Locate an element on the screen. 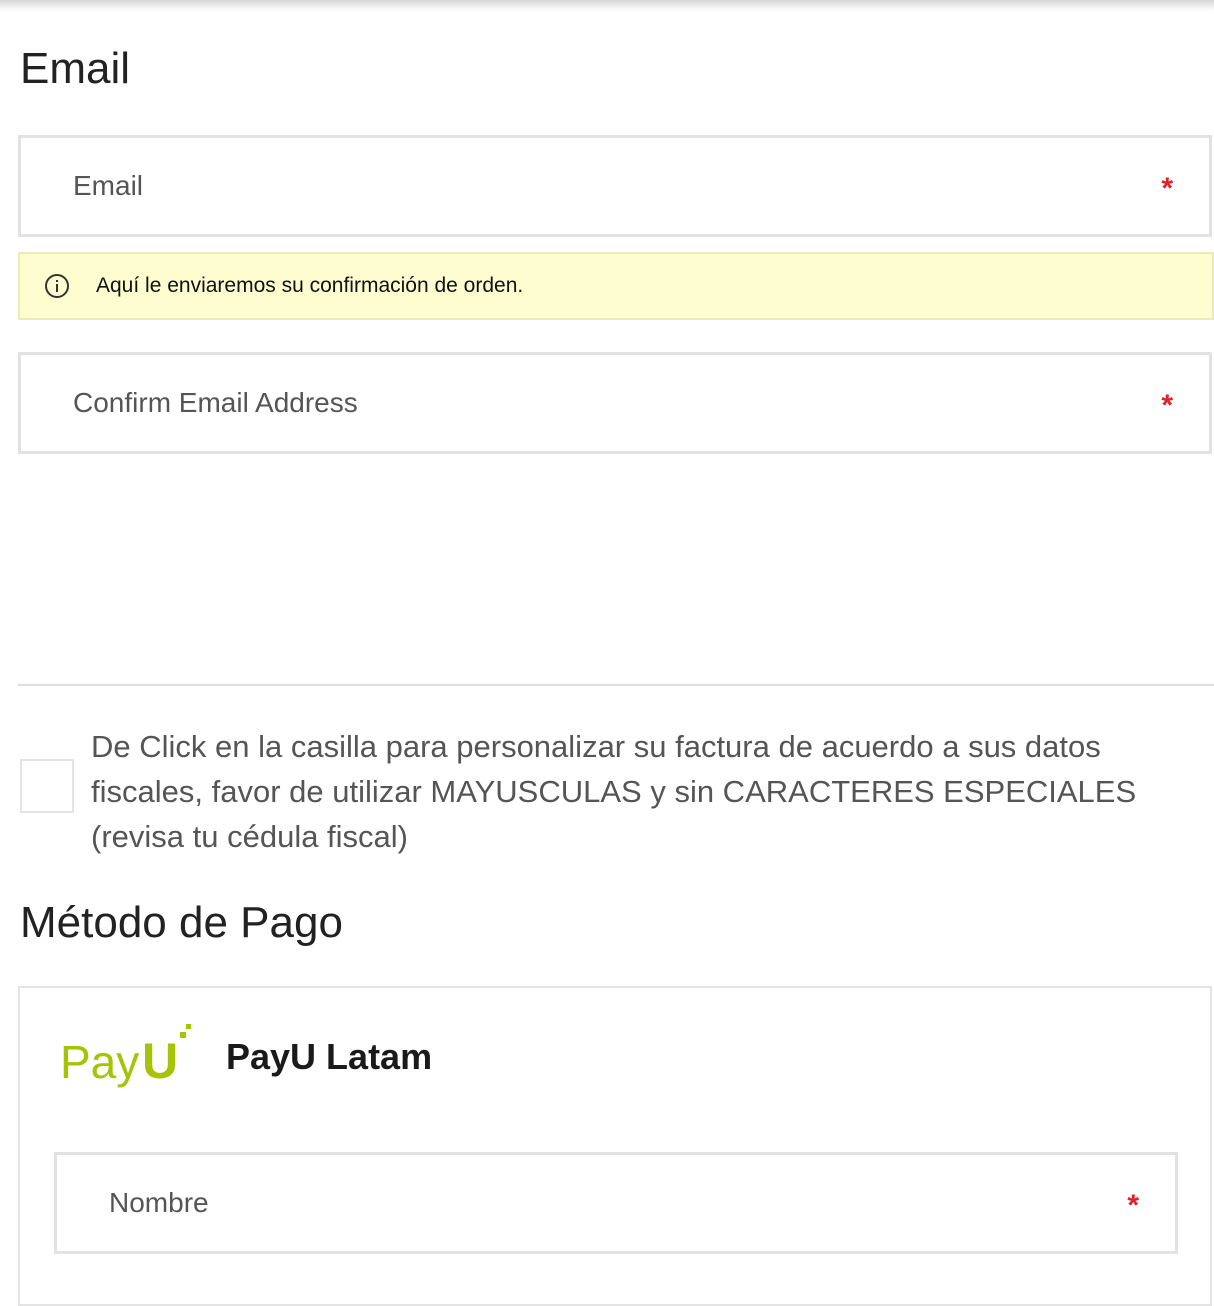 This screenshot has width=1214, height=1306. name-field-container: * is located at coordinates (616, 1203).